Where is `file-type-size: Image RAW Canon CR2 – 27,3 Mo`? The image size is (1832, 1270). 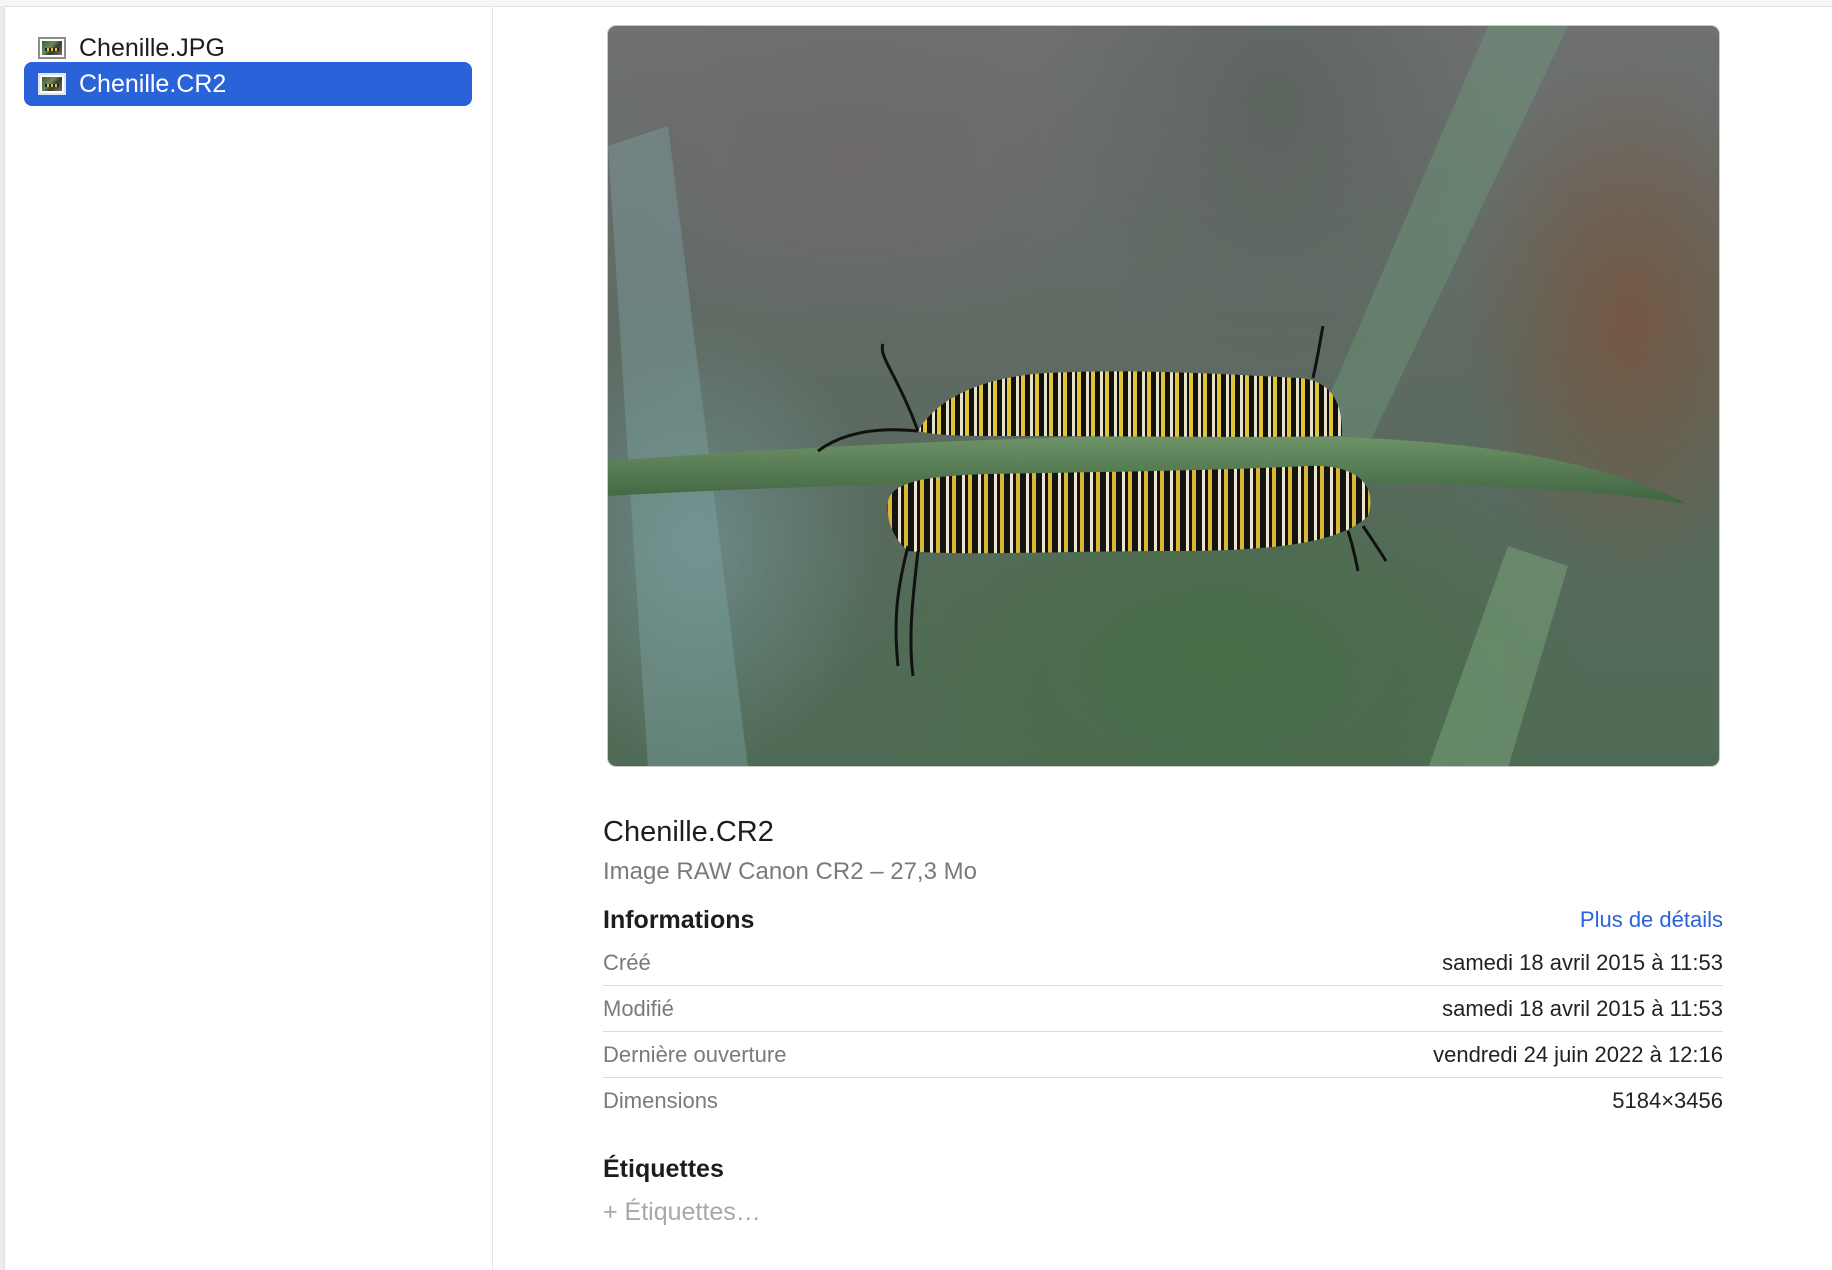
file-type-size: Image RAW Canon CR2 – 27,3 Mo is located at coordinates (790, 871).